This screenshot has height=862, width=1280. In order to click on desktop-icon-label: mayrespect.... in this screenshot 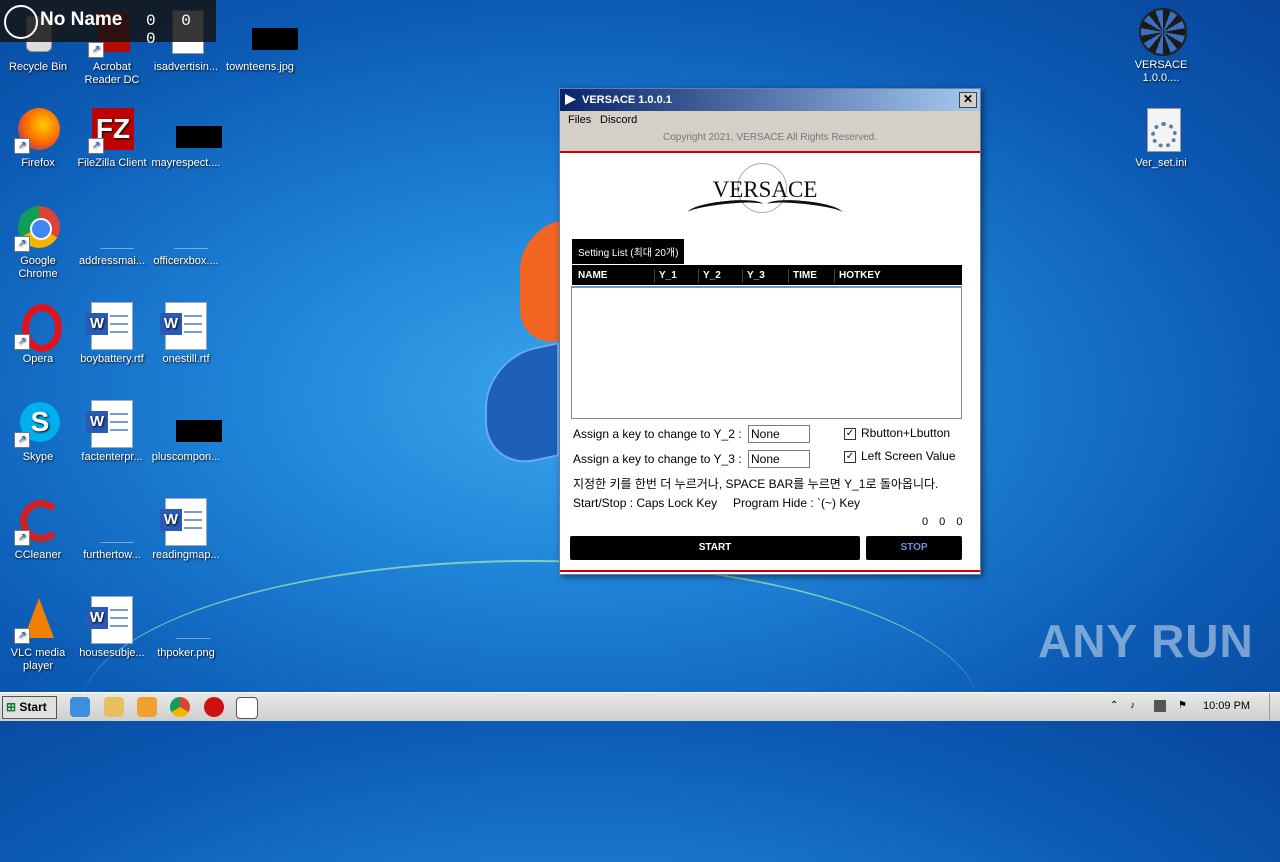, I will do `click(186, 163)`.